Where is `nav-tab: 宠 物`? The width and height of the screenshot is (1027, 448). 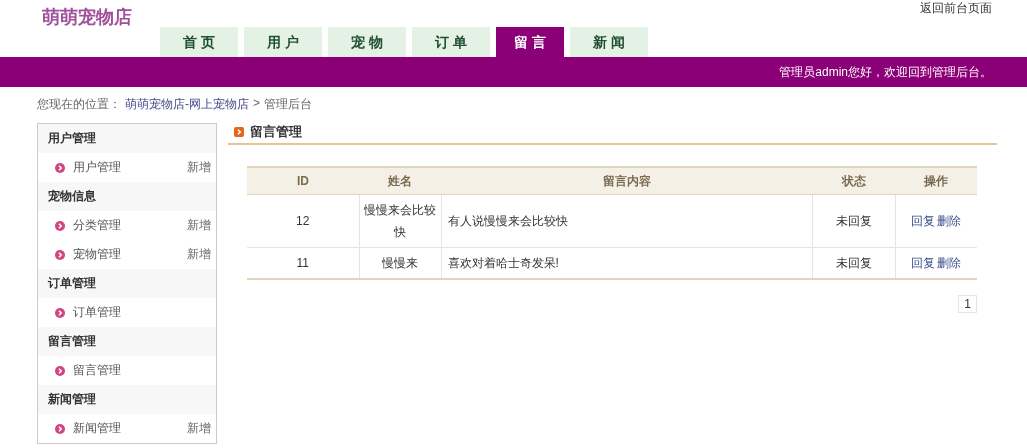 nav-tab: 宠 物 is located at coordinates (367, 42).